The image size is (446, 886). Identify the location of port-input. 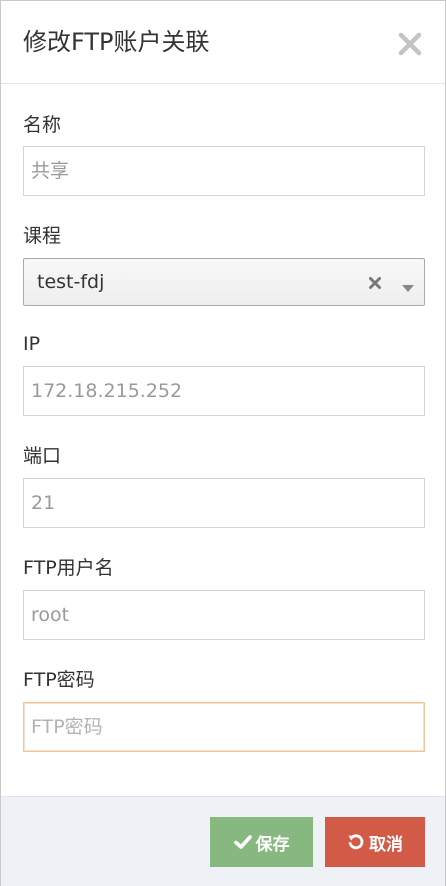
(224, 503).